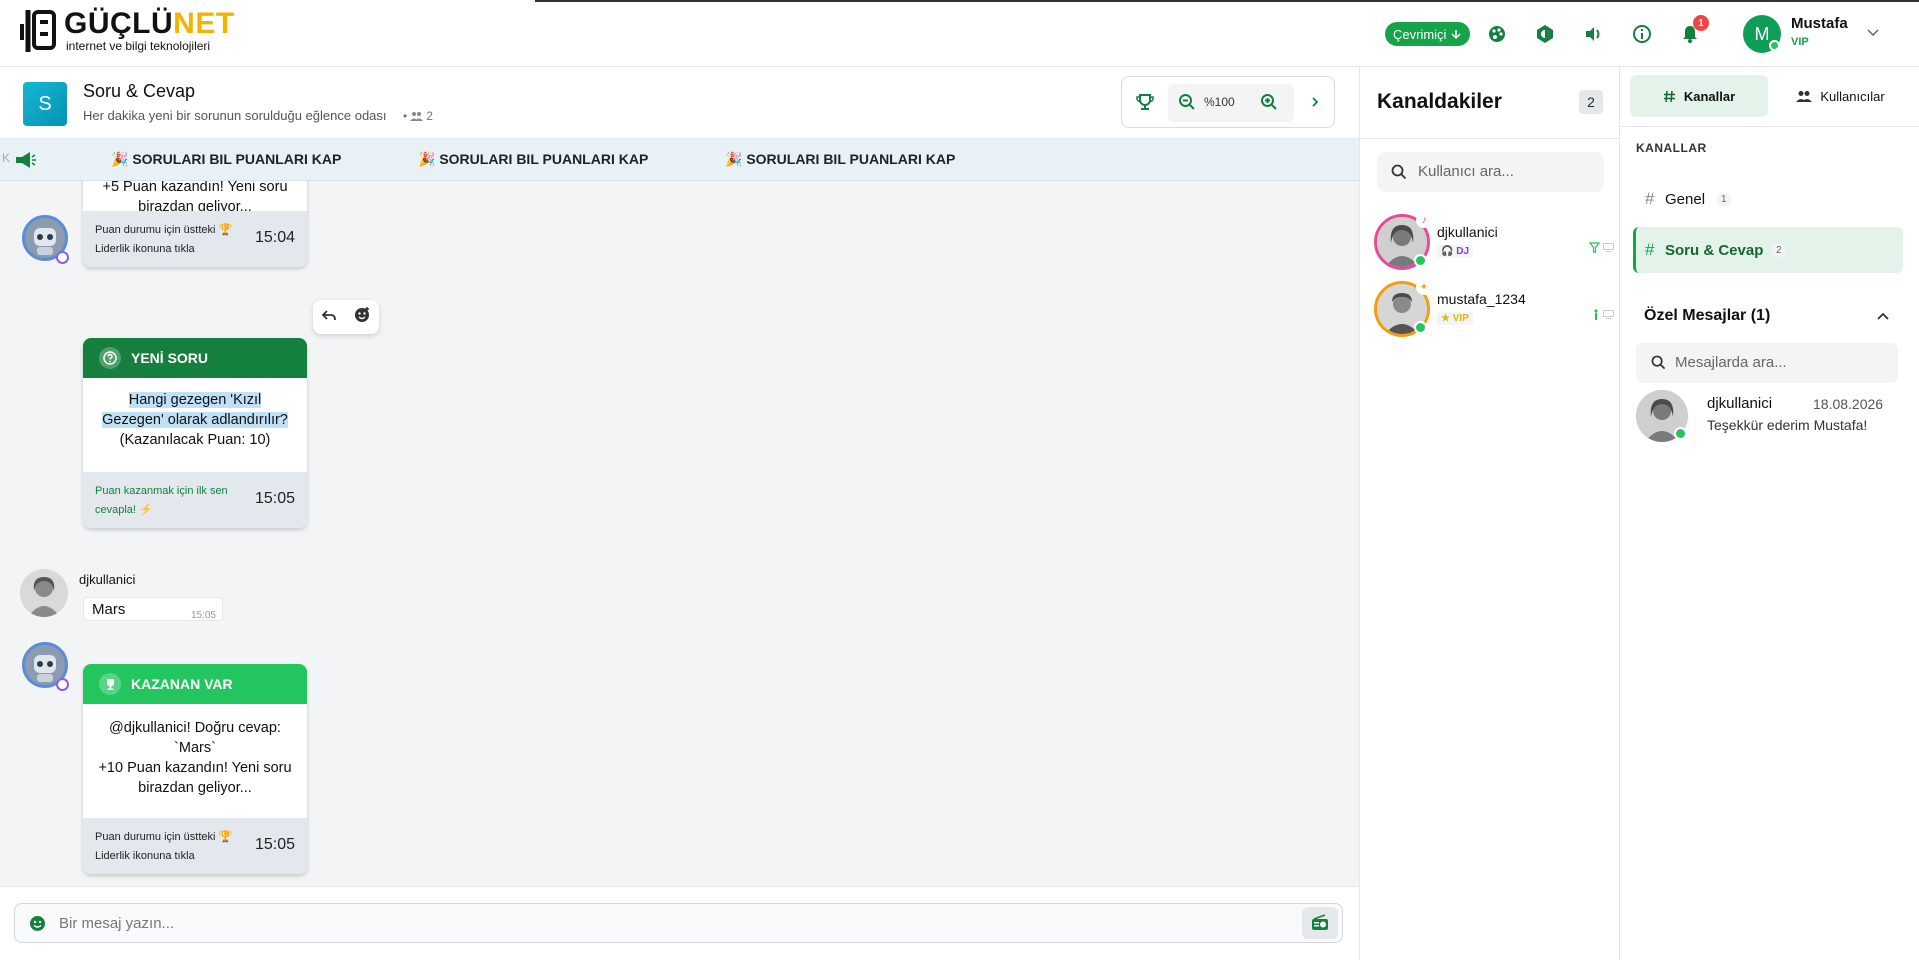 The image size is (1919, 960). Describe the element at coordinates (1227, 1) in the screenshot. I see `top-divider-line` at that location.